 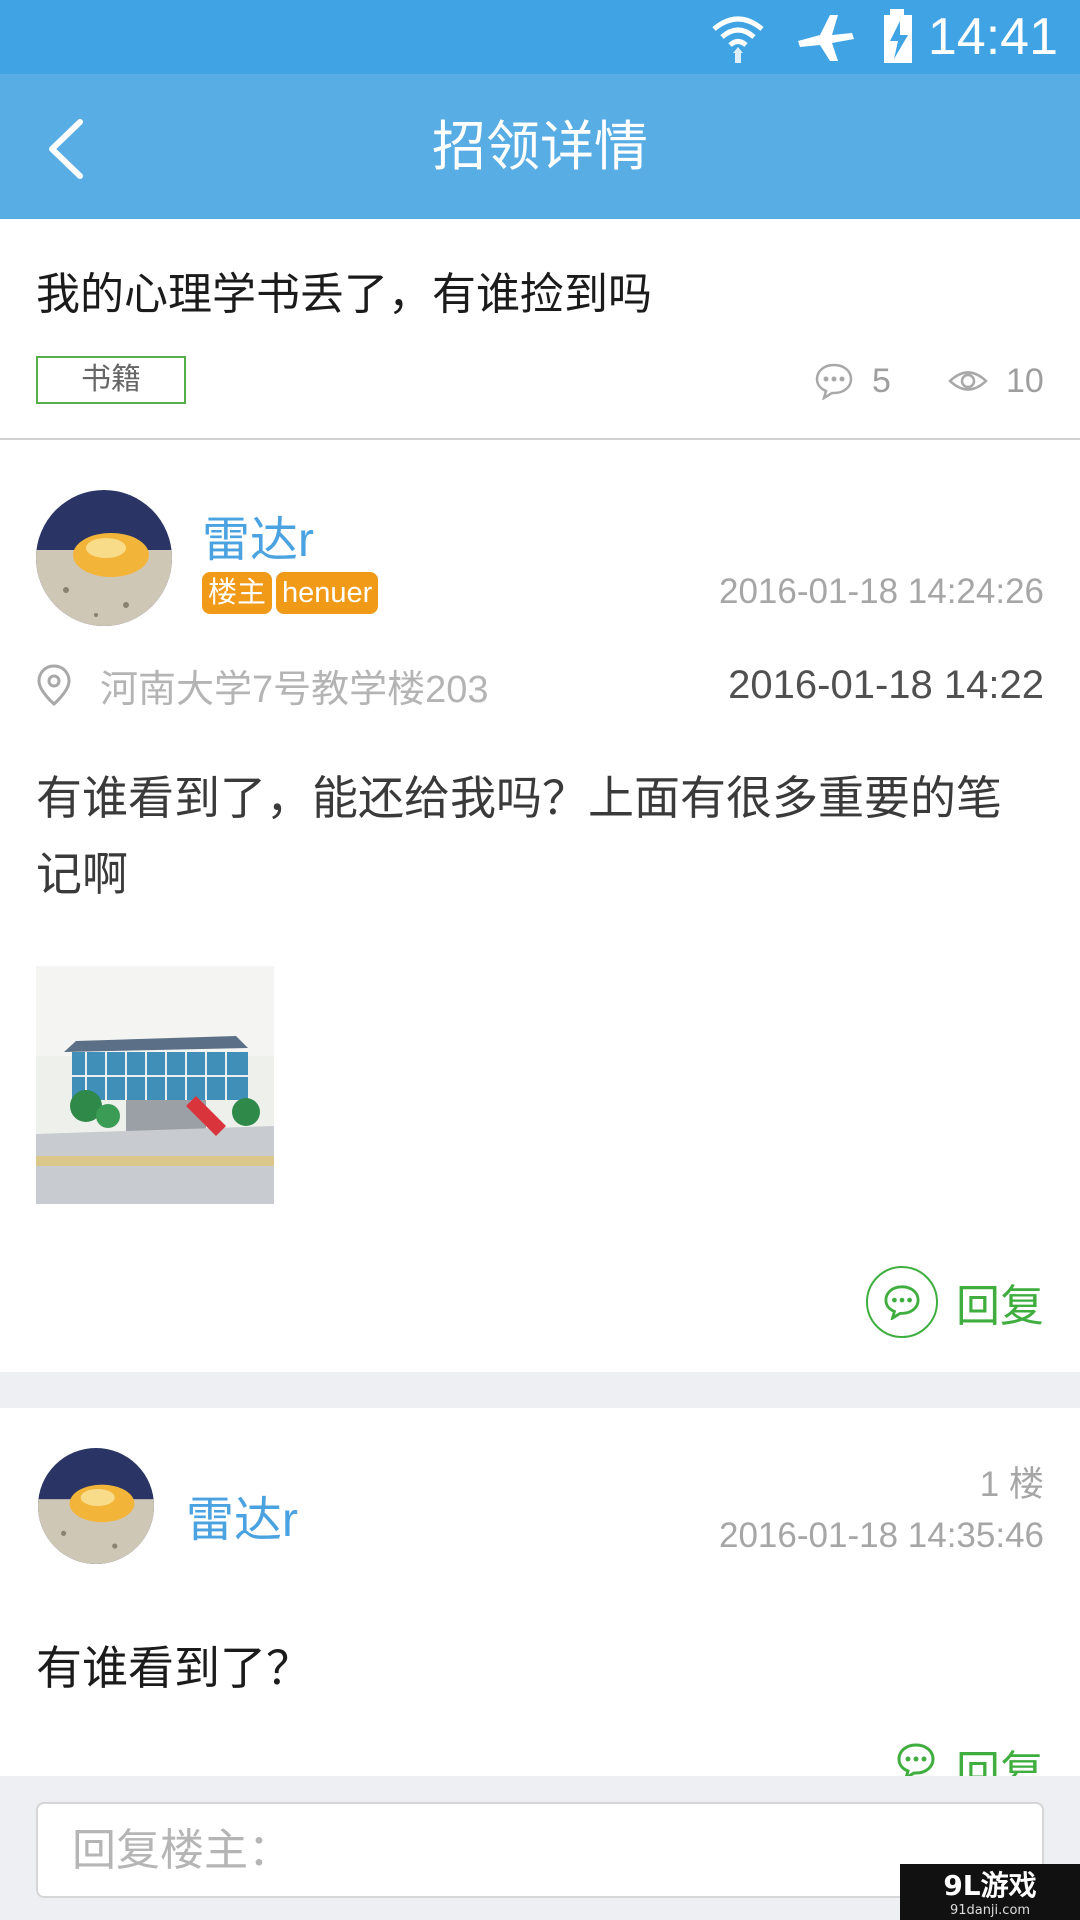 What do you see at coordinates (738, 39) in the screenshot?
I see `wifi-icon` at bounding box center [738, 39].